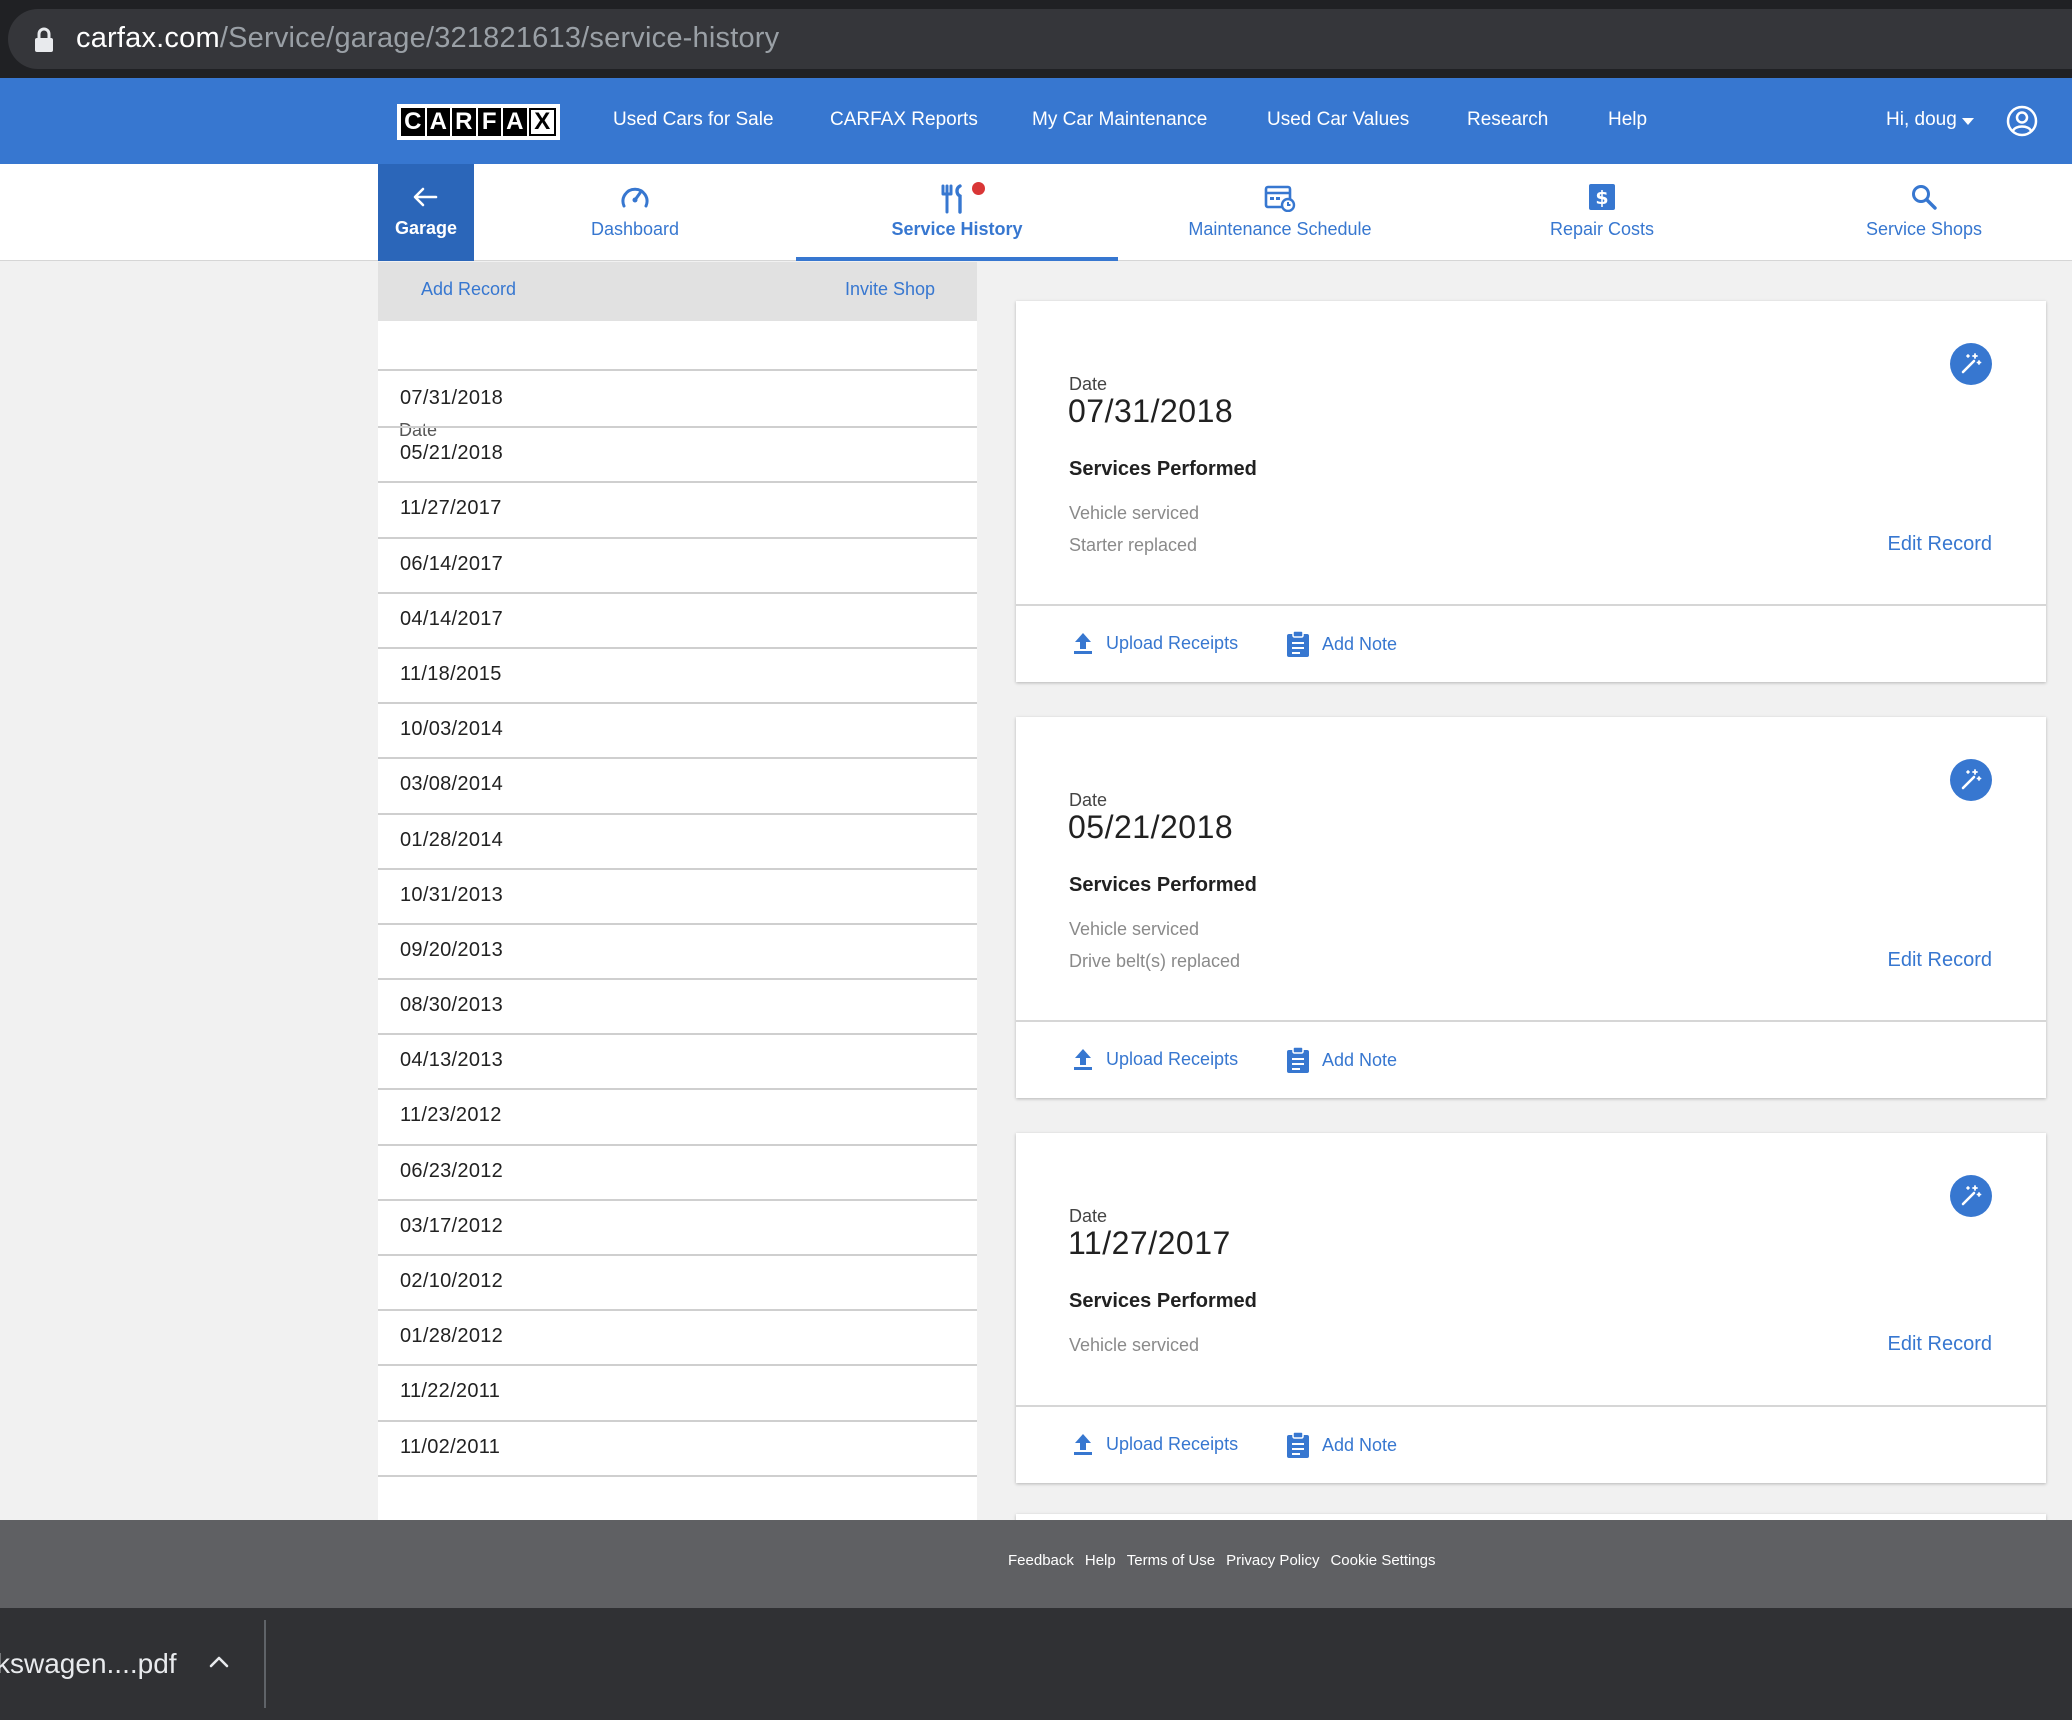  I want to click on nav-research: Research, so click(1507, 120).